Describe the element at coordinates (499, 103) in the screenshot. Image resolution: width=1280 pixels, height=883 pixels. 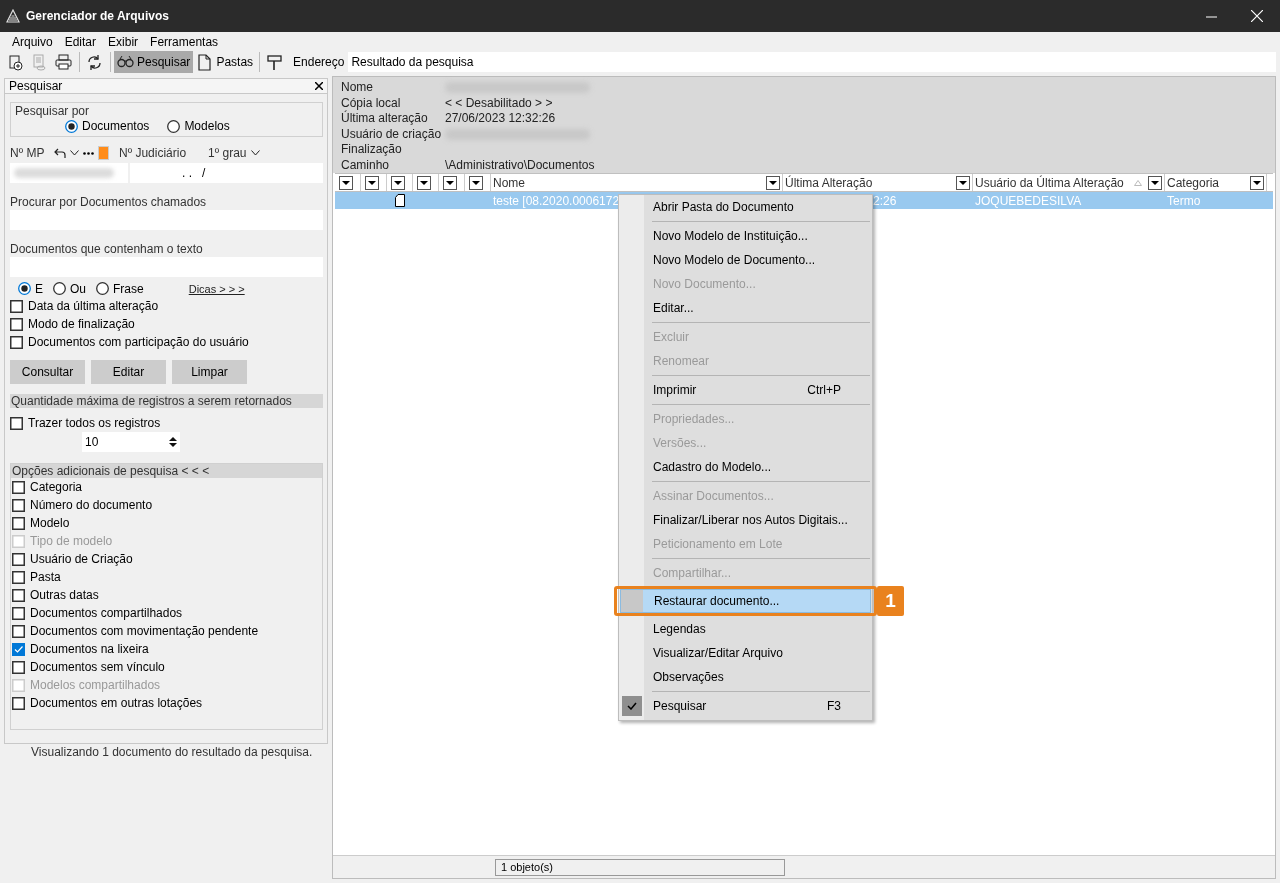
I see `detail-value: < < Desabilitado > >` at that location.